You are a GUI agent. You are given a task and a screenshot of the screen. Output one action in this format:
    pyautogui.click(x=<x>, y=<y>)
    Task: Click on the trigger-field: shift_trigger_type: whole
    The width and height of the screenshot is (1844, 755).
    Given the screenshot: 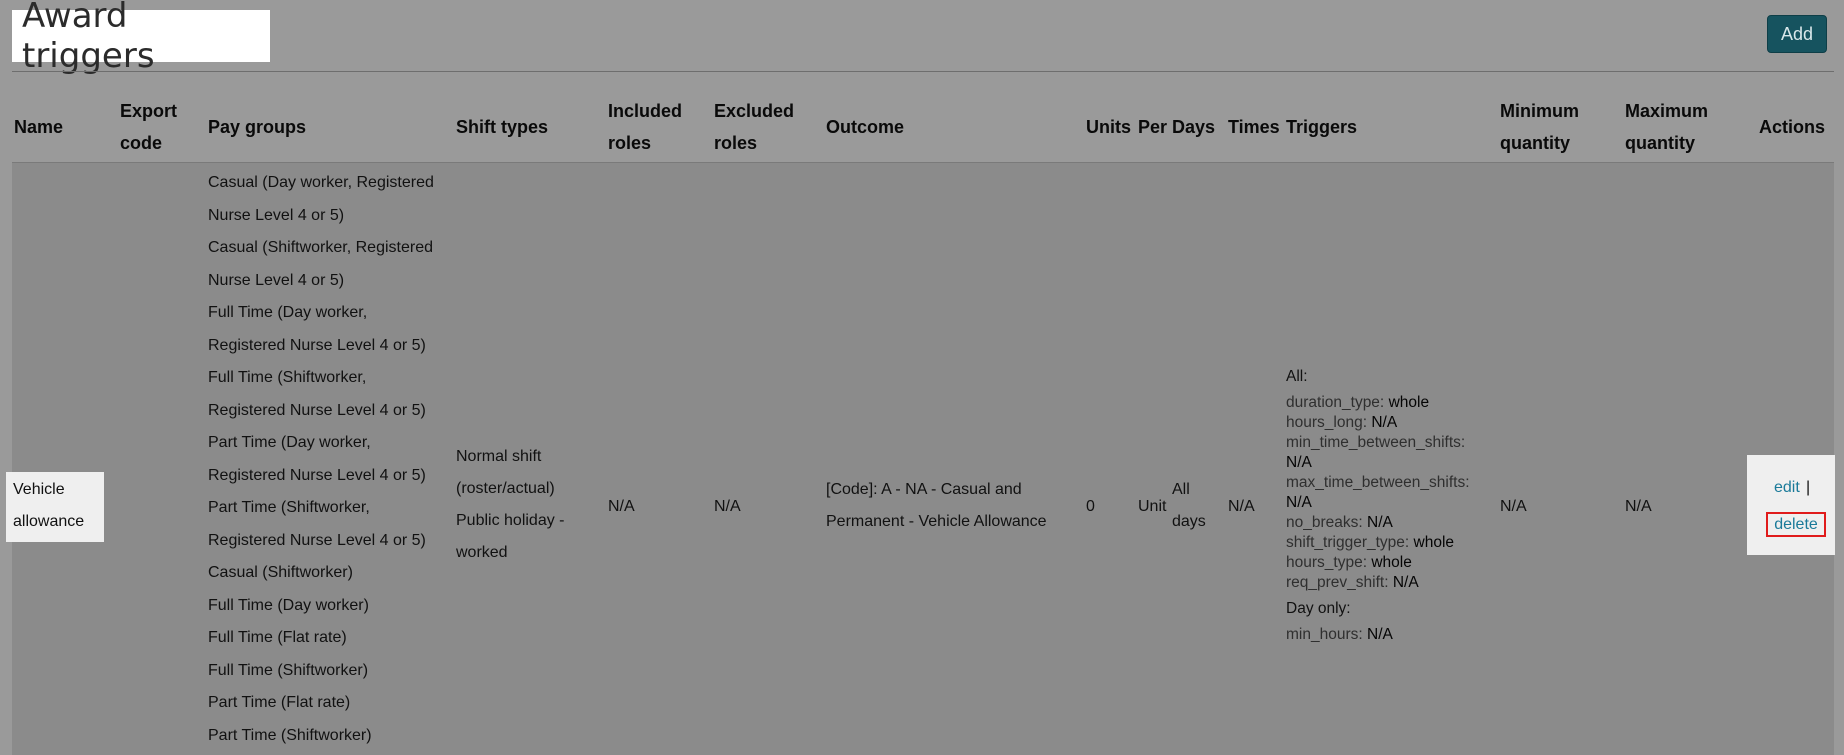 What is the action you would take?
    pyautogui.click(x=1386, y=543)
    